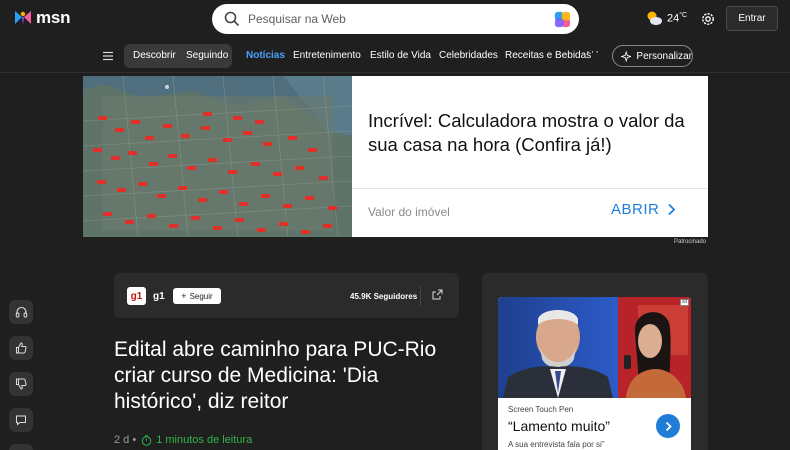 The height and width of the screenshot is (450, 790). What do you see at coordinates (626, 56) in the screenshot?
I see `sparkle-icon` at bounding box center [626, 56].